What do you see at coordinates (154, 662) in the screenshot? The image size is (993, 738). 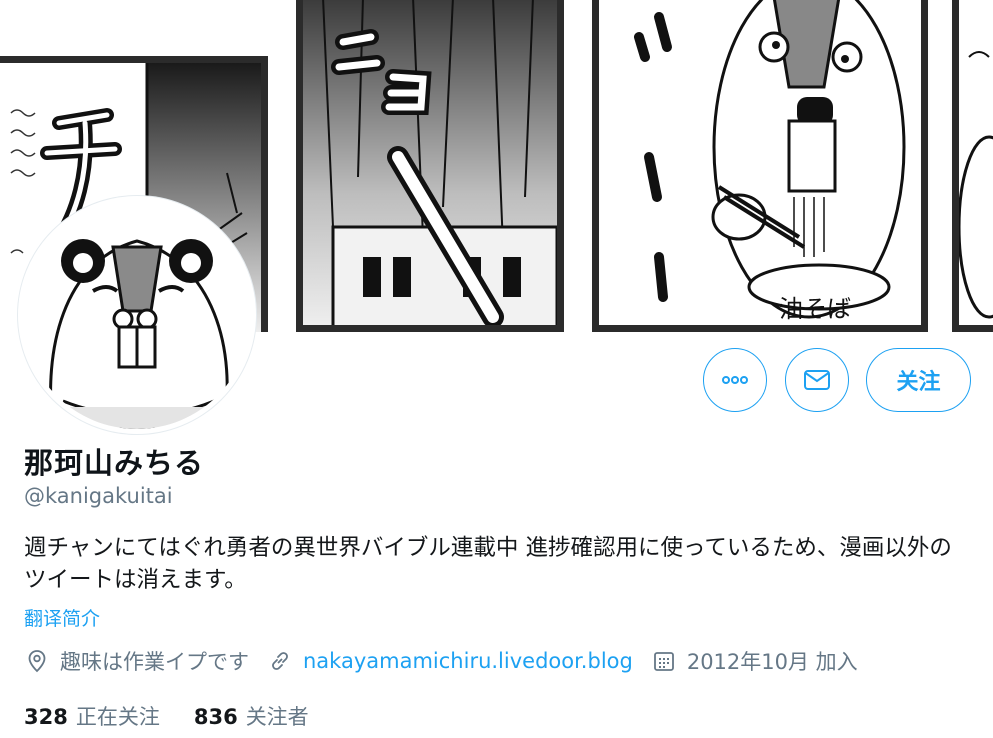 I see `location-text: 趣味は作業イプです` at bounding box center [154, 662].